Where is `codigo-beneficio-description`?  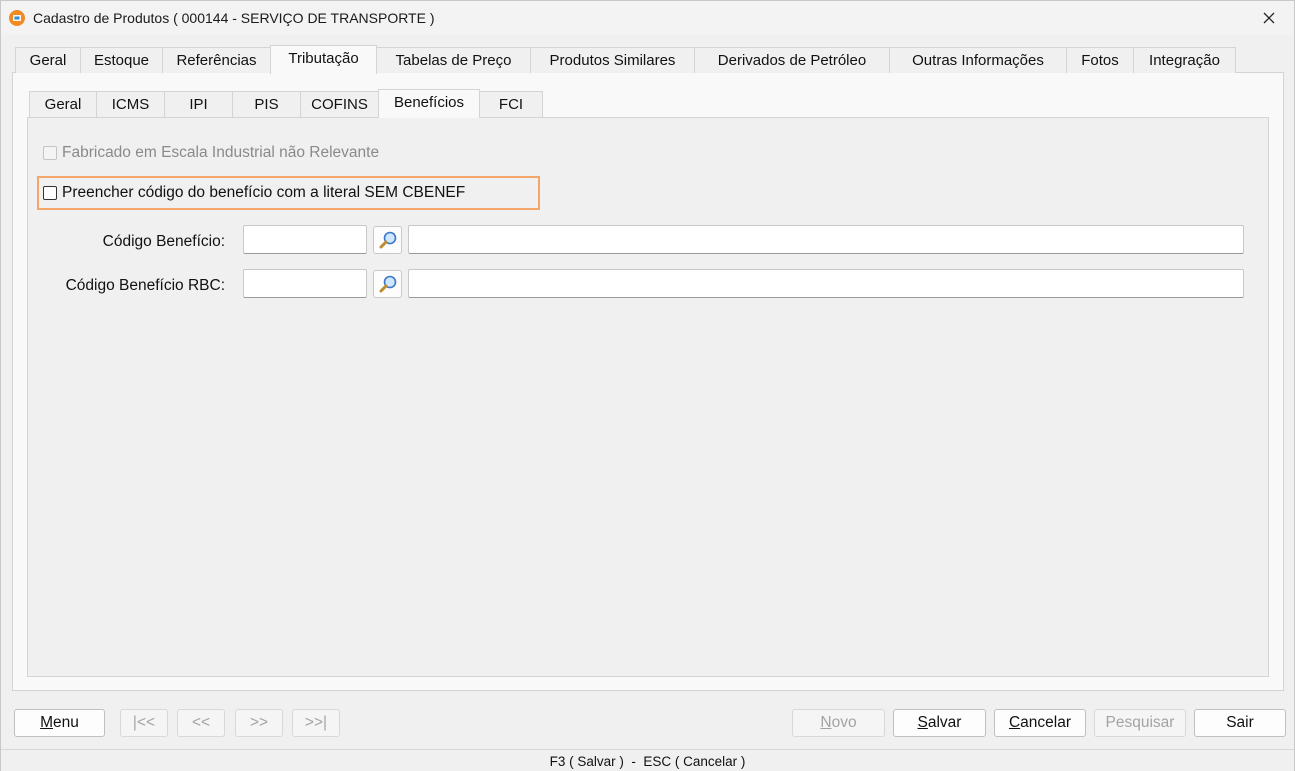
codigo-beneficio-description is located at coordinates (826, 239).